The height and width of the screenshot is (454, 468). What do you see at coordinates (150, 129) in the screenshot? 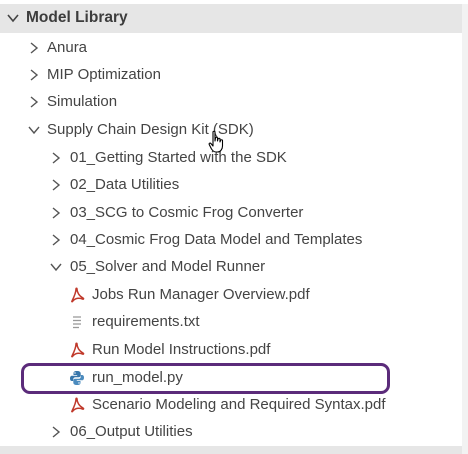
I see `tree-item-label: Supply Chain Design Kit (SDK)` at bounding box center [150, 129].